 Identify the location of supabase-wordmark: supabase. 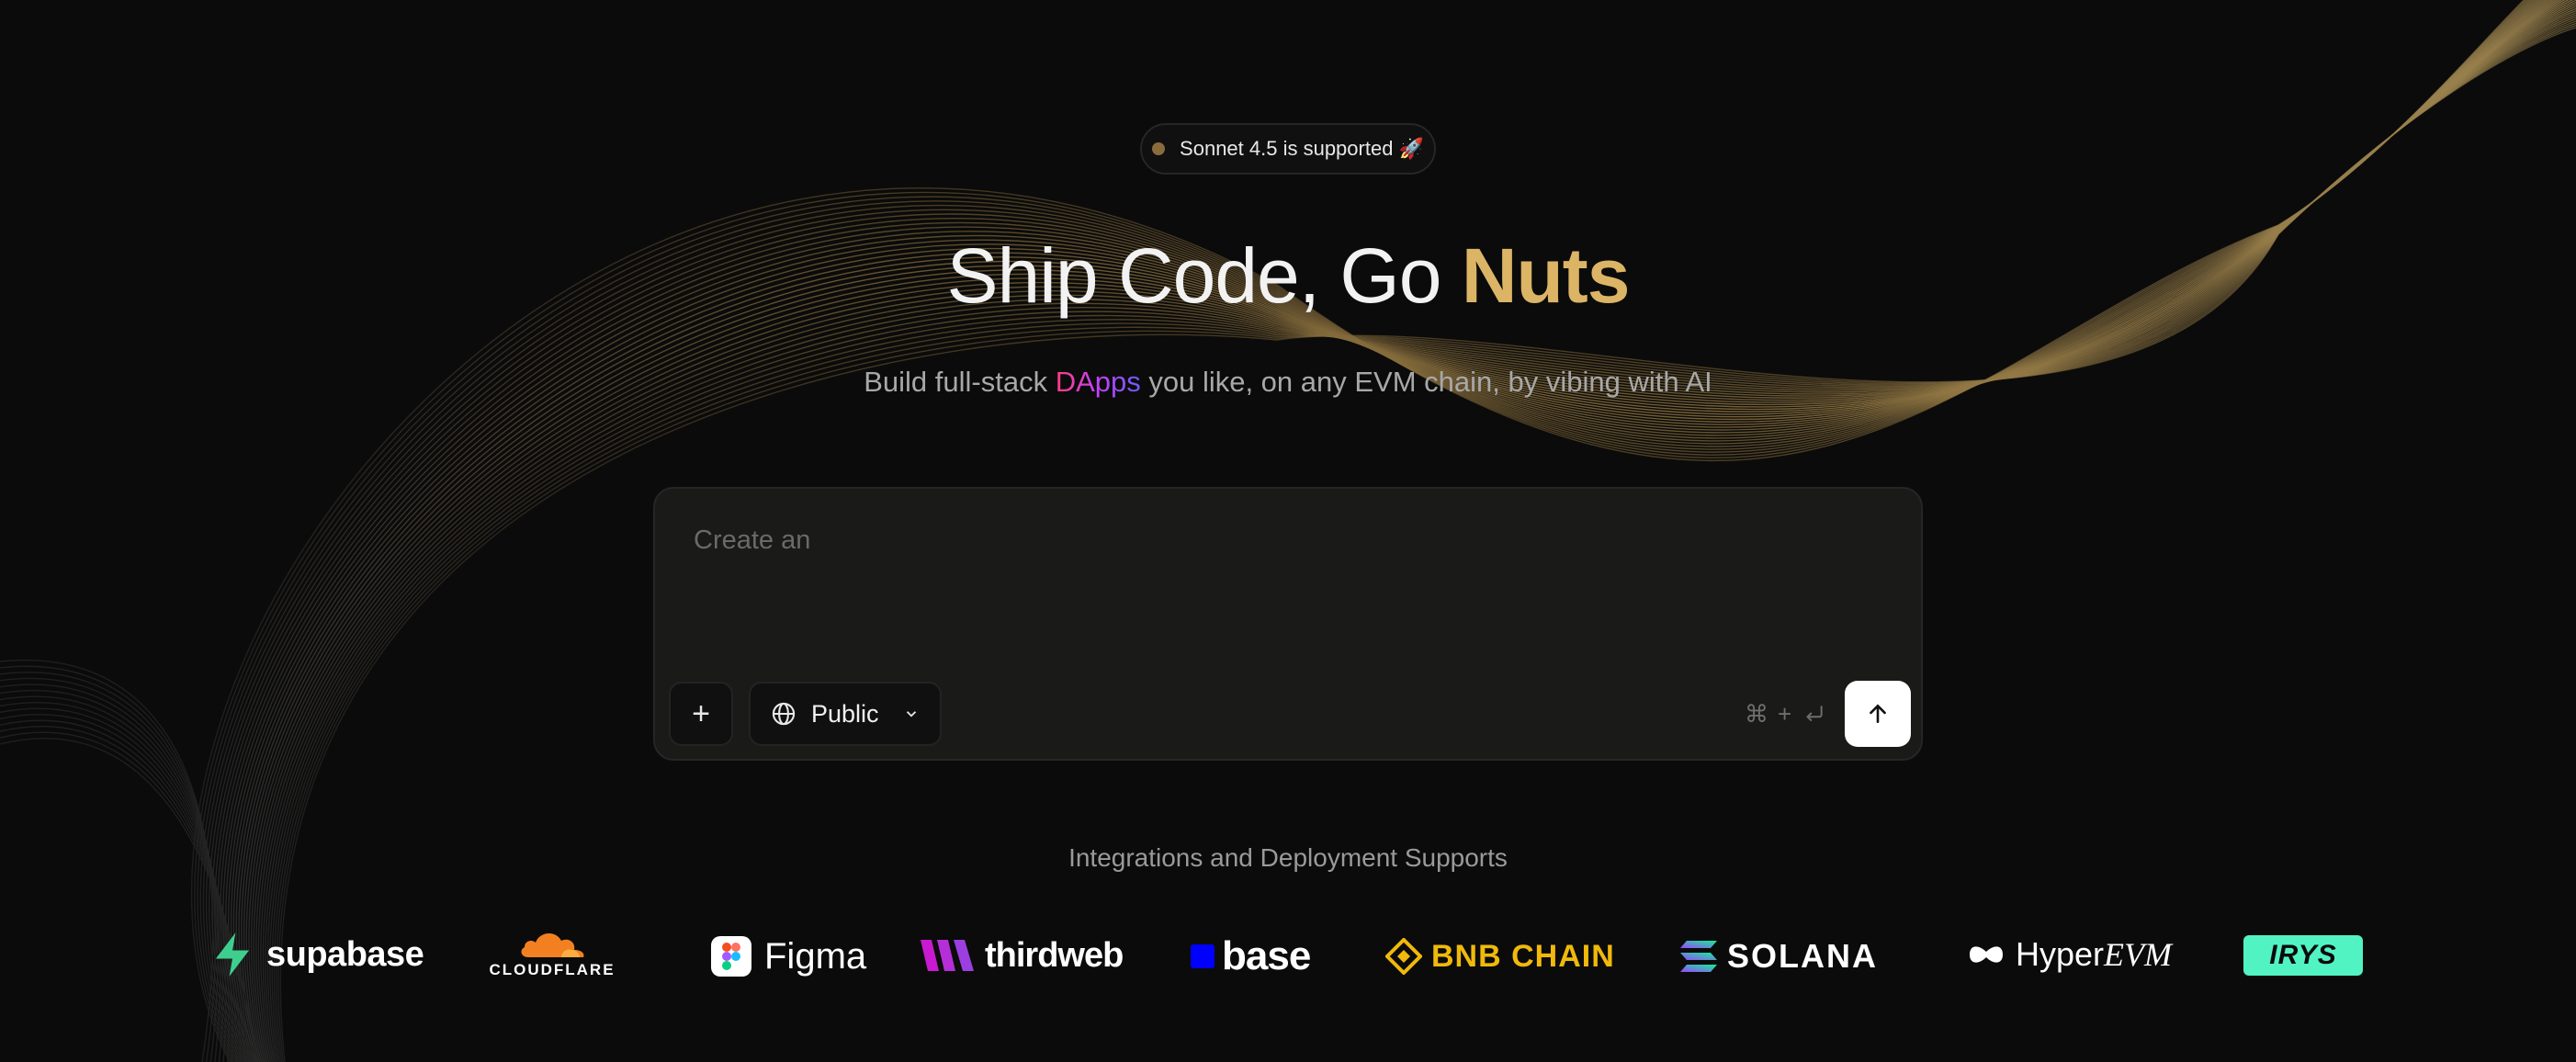
(345, 954).